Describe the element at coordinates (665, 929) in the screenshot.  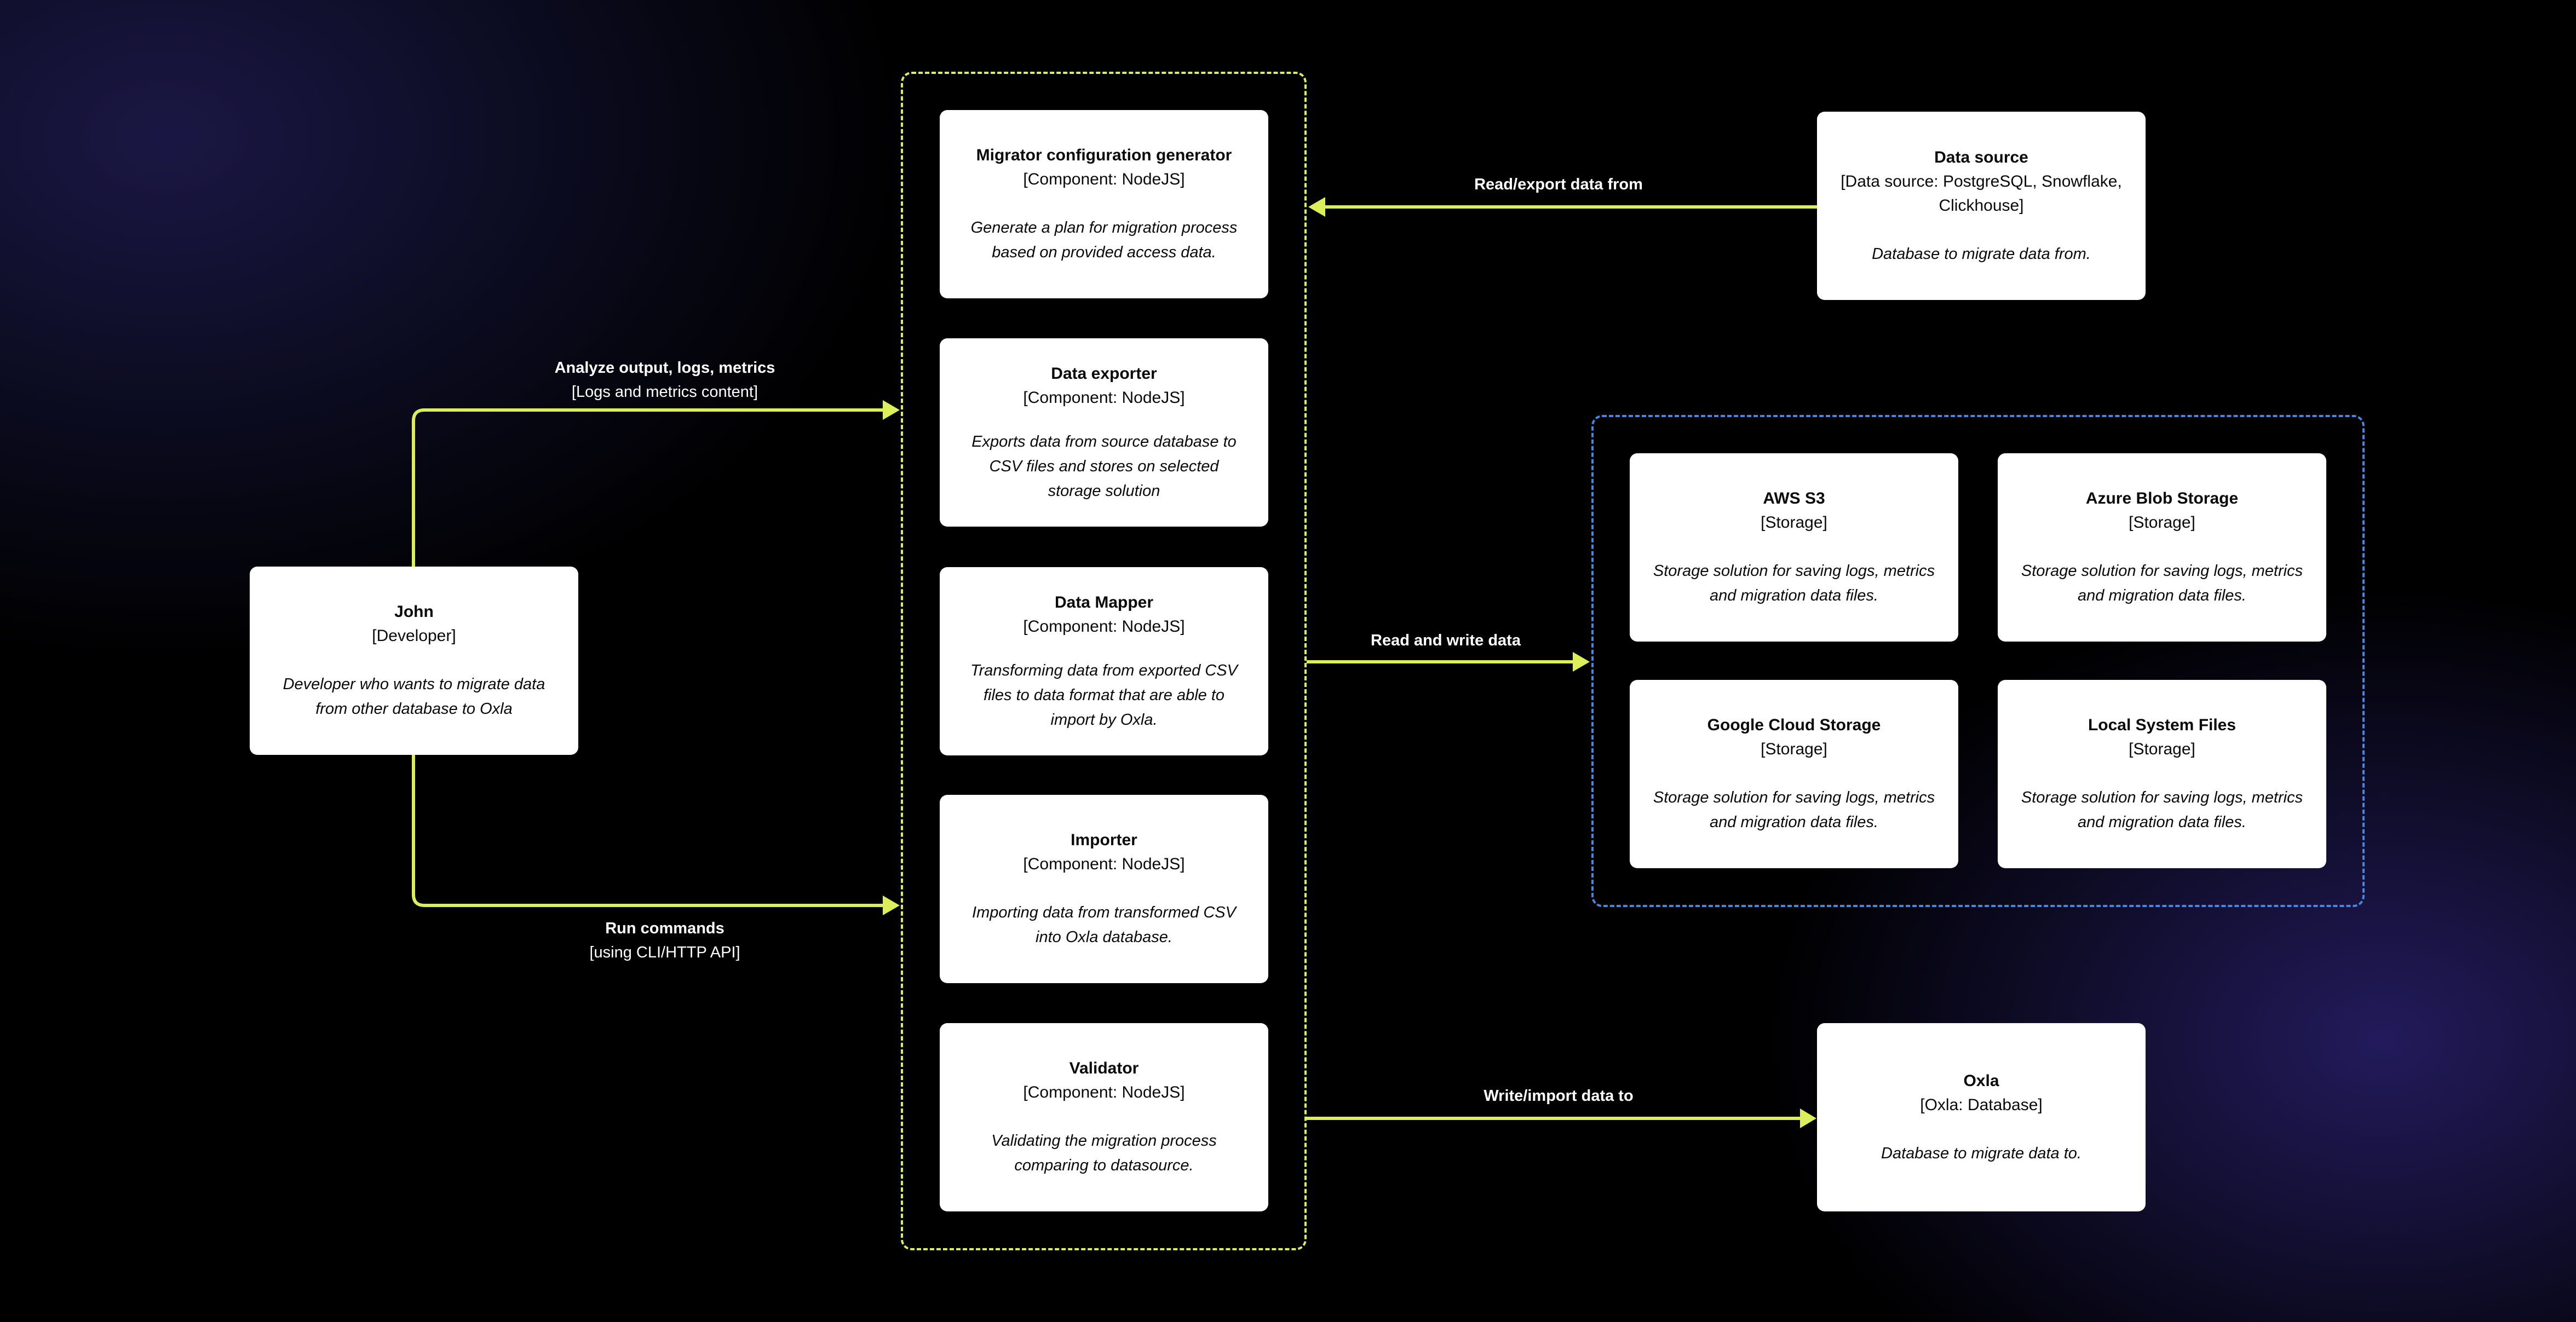
I see `relation-title: Run commands` at that location.